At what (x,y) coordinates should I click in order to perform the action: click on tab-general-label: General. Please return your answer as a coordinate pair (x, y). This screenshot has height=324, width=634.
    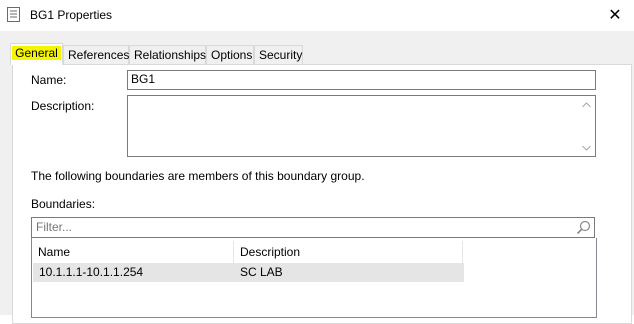
    Looking at the image, I should click on (36, 53).